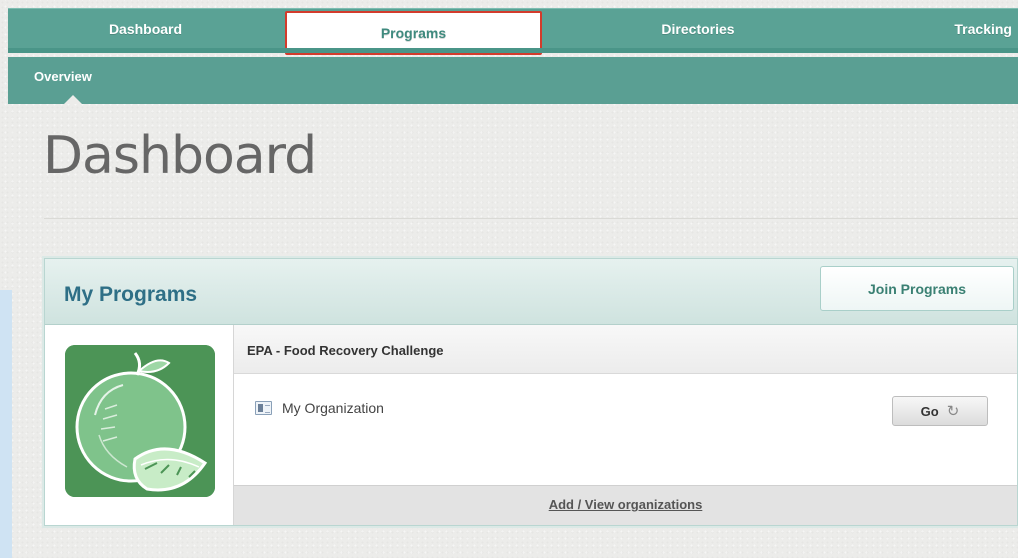 The width and height of the screenshot is (1018, 558). What do you see at coordinates (917, 288) in the screenshot?
I see `join-programs-button: Join Programs` at bounding box center [917, 288].